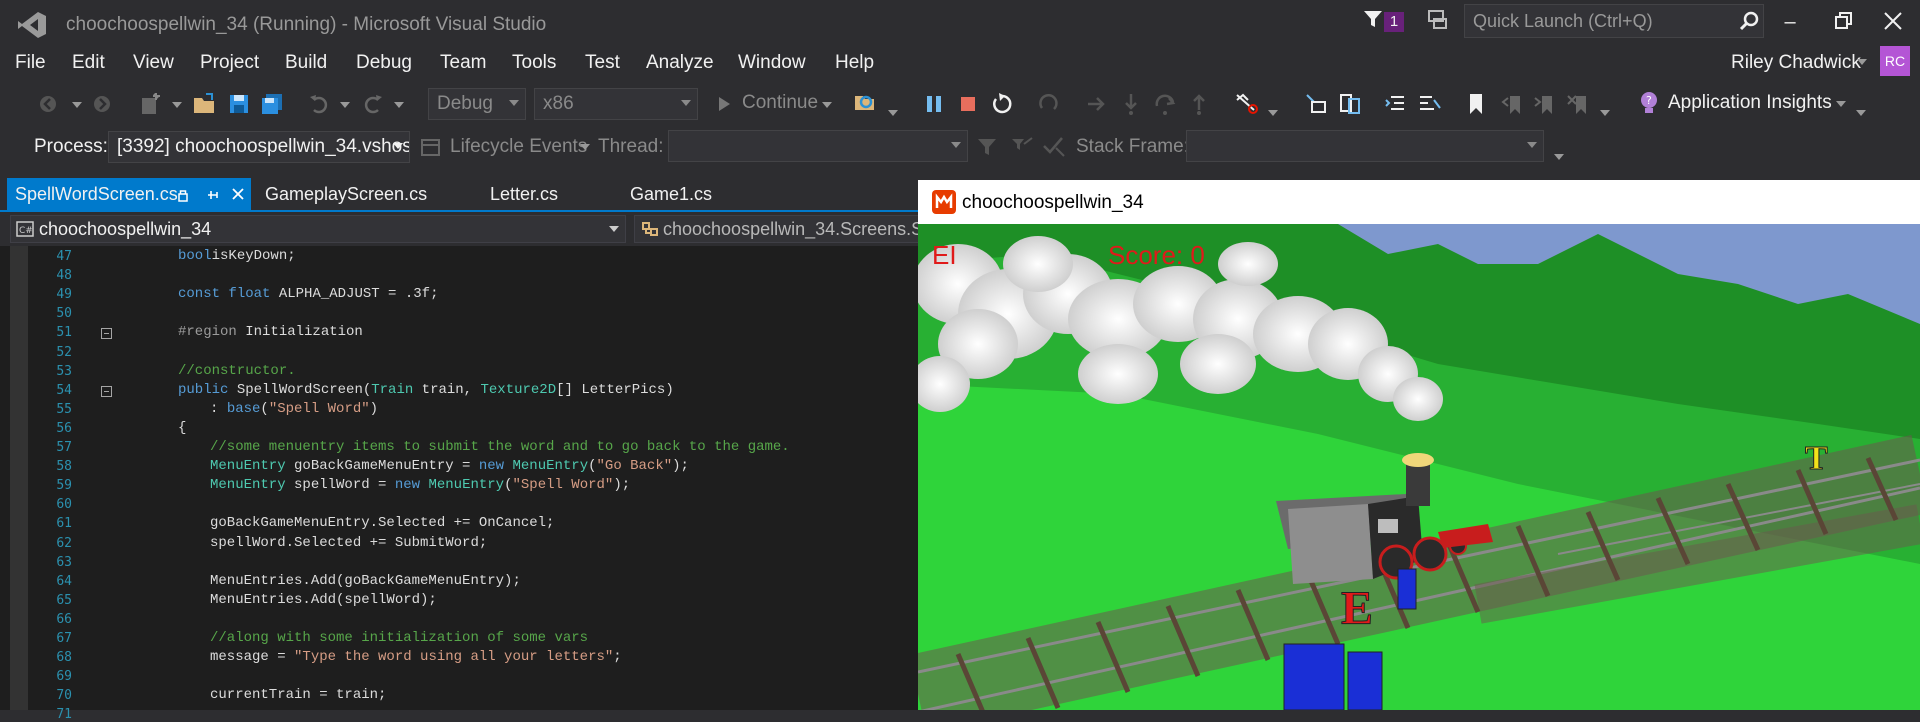  Describe the element at coordinates (213, 195) in the screenshot. I see `pin-tab-icon` at that location.